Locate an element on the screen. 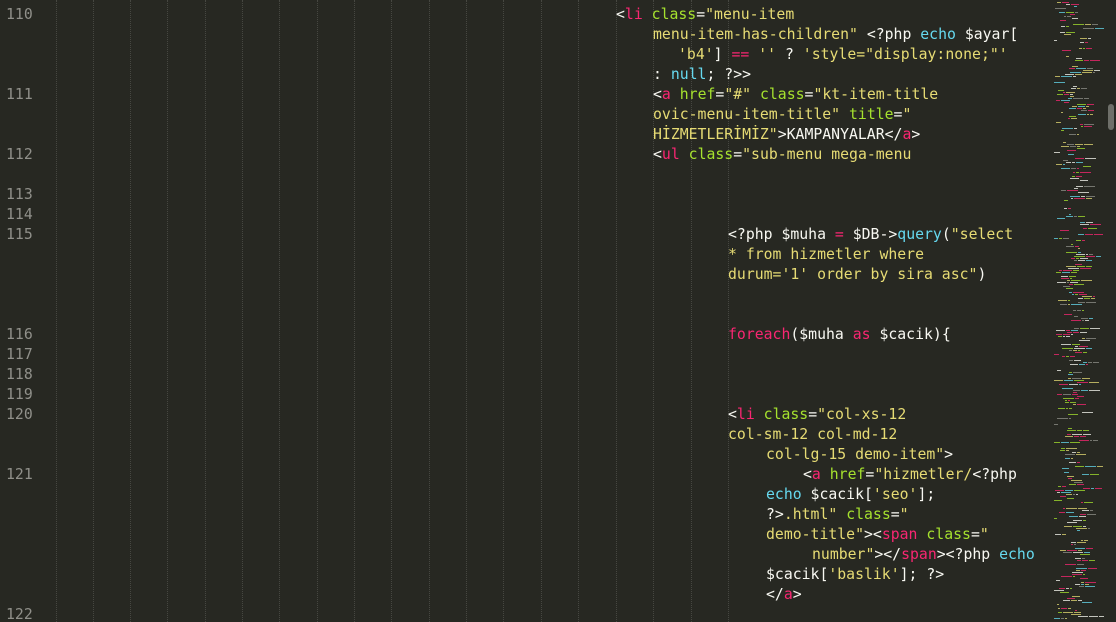 This screenshot has height=622, width=1116. code-line: 114 is located at coordinates (525, 215).